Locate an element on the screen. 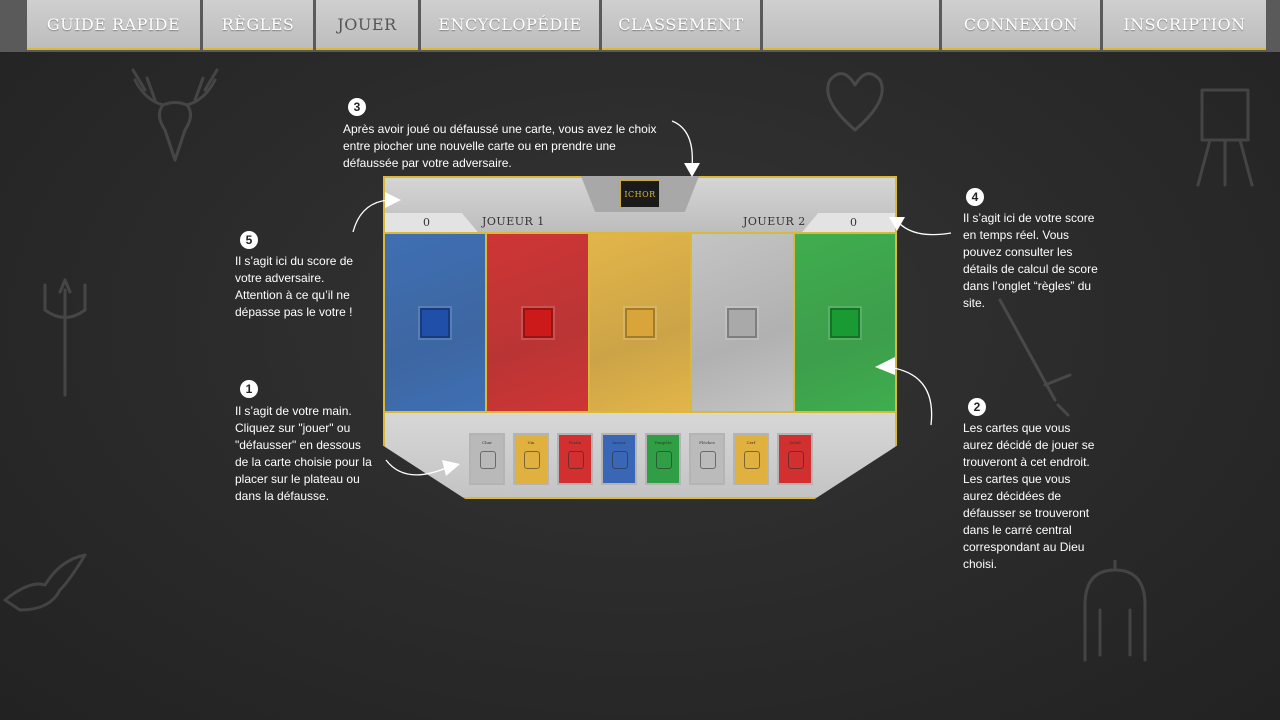  hammer-icon is located at coordinates (488, 460).